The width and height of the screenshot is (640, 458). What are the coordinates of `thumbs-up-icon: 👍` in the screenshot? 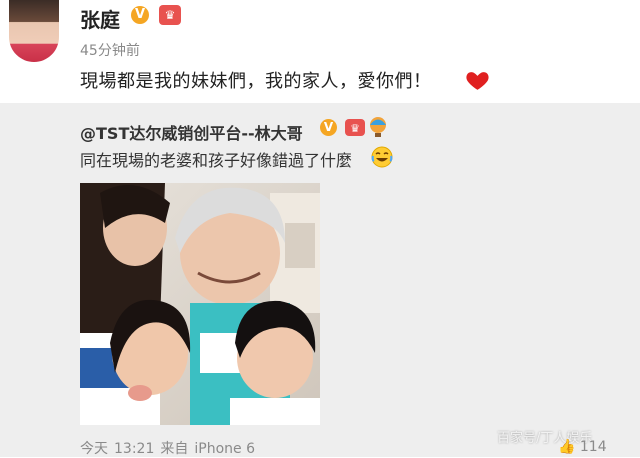 It's located at (567, 447).